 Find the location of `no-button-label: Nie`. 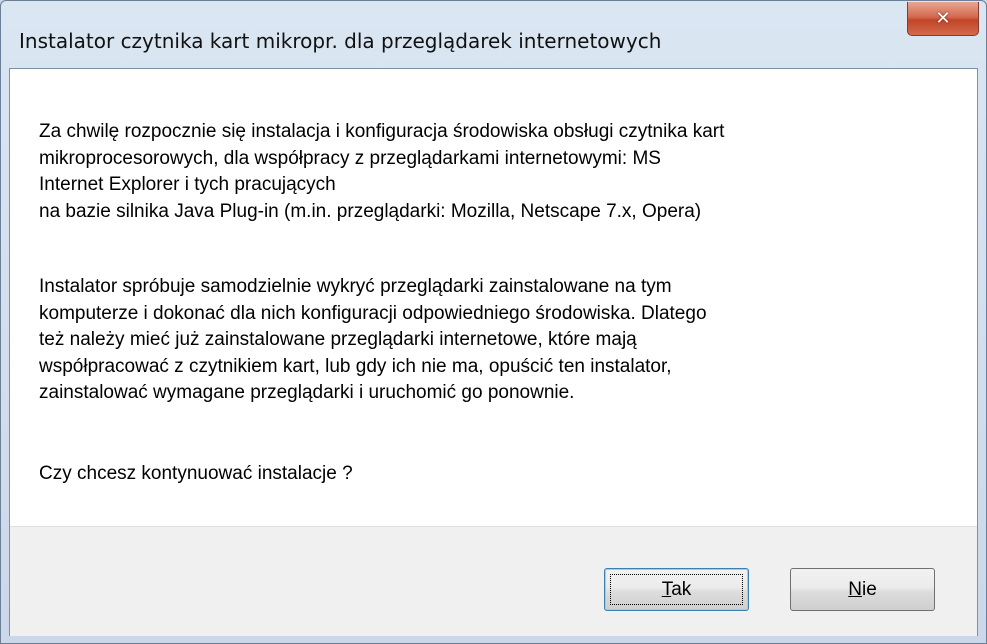

no-button-label: Nie is located at coordinates (862, 590).